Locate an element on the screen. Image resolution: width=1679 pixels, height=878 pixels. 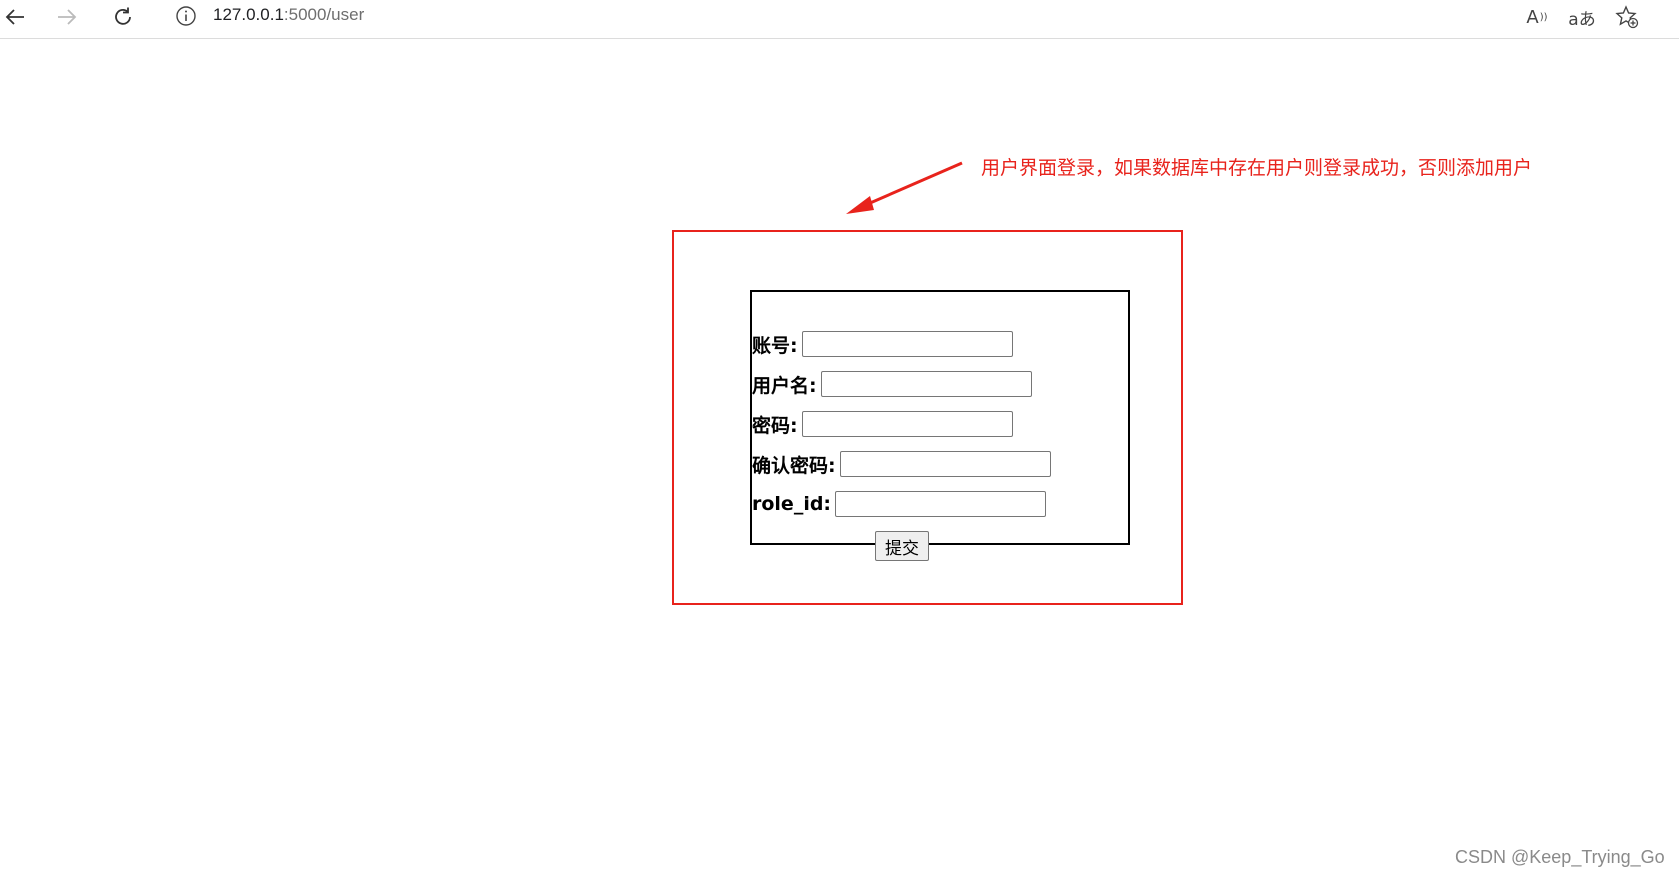
favorite-button is located at coordinates (1627, 17).